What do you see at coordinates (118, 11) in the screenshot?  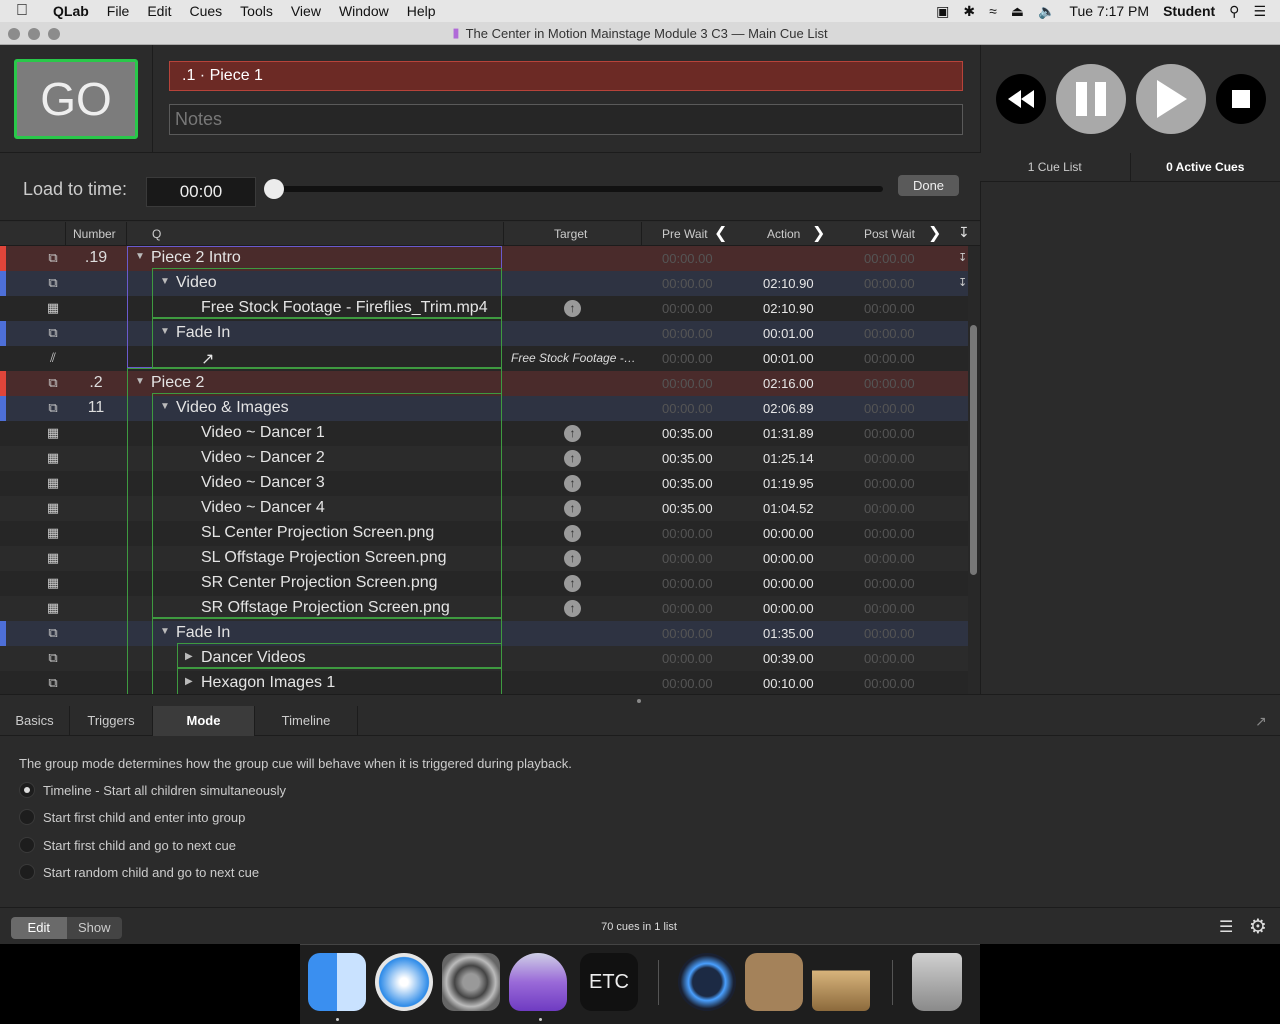 I see `menu-file: File` at bounding box center [118, 11].